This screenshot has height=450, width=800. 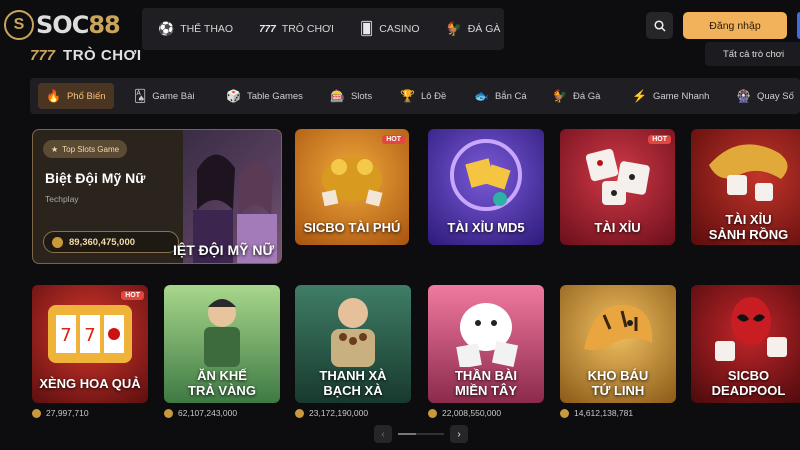 I want to click on game-title-line2: TRẢ VÀNG, so click(x=222, y=390).